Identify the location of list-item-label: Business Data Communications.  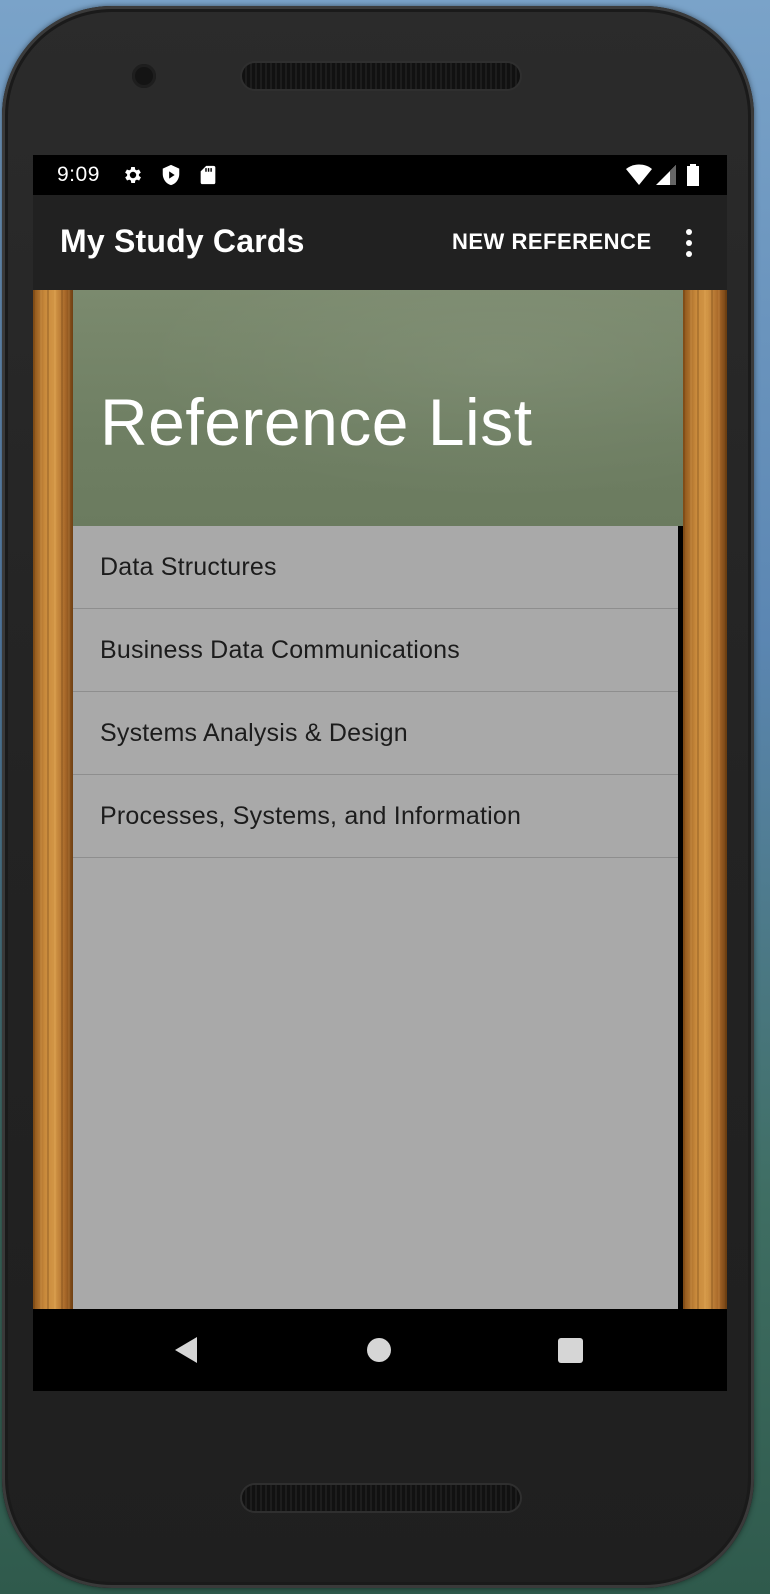
(280, 650).